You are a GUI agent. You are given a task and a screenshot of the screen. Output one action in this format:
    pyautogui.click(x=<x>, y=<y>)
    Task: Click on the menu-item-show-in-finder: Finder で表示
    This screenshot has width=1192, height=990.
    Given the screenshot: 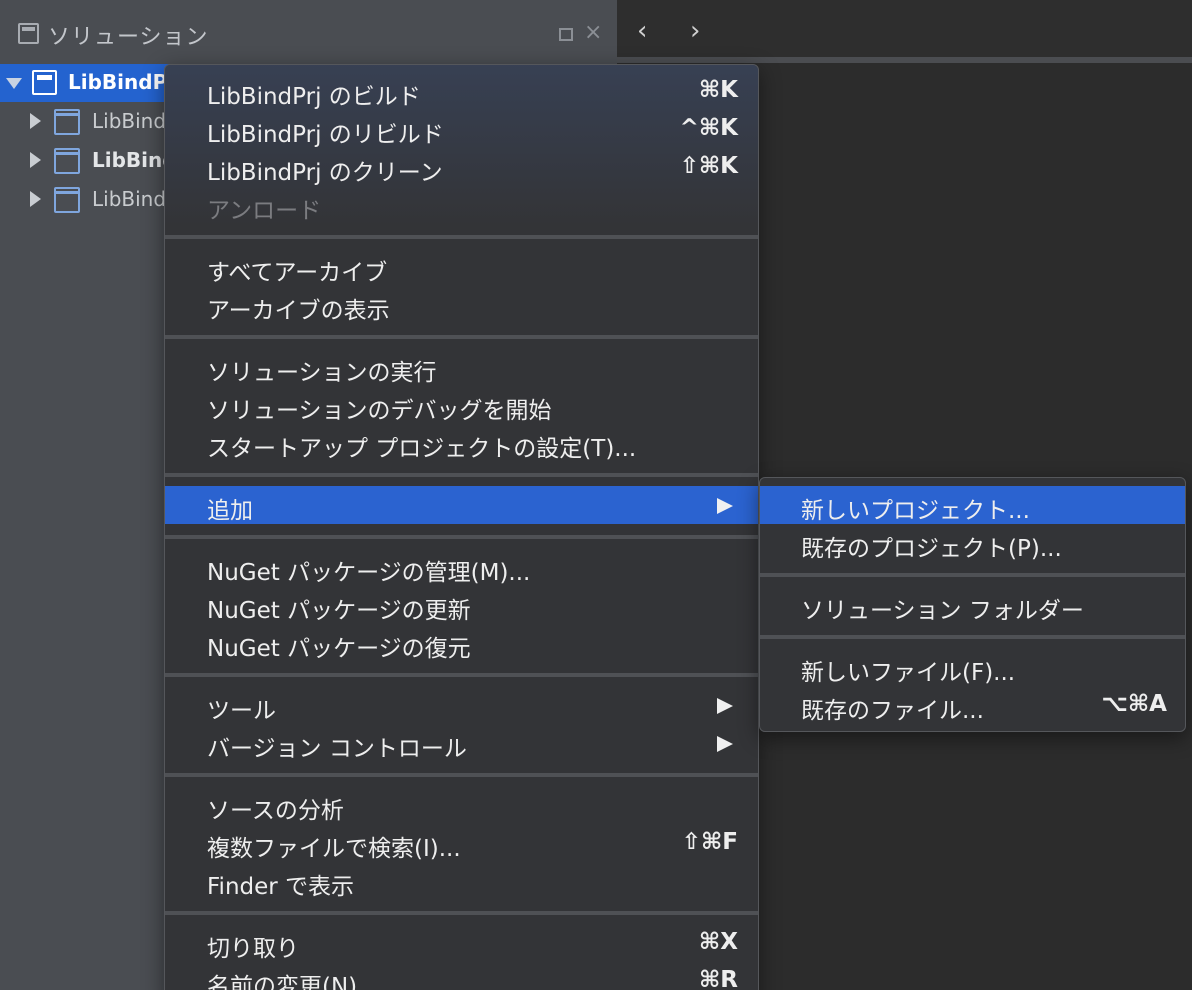 What is the action you would take?
    pyautogui.click(x=461, y=881)
    